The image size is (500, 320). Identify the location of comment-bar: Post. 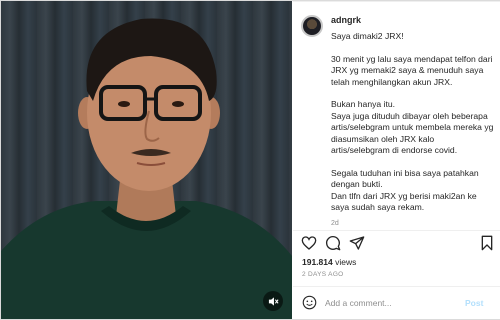
(396, 303).